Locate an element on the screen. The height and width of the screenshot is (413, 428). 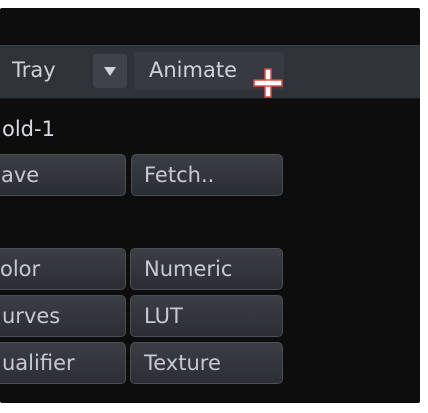
save-button: ave is located at coordinates (63, 175).